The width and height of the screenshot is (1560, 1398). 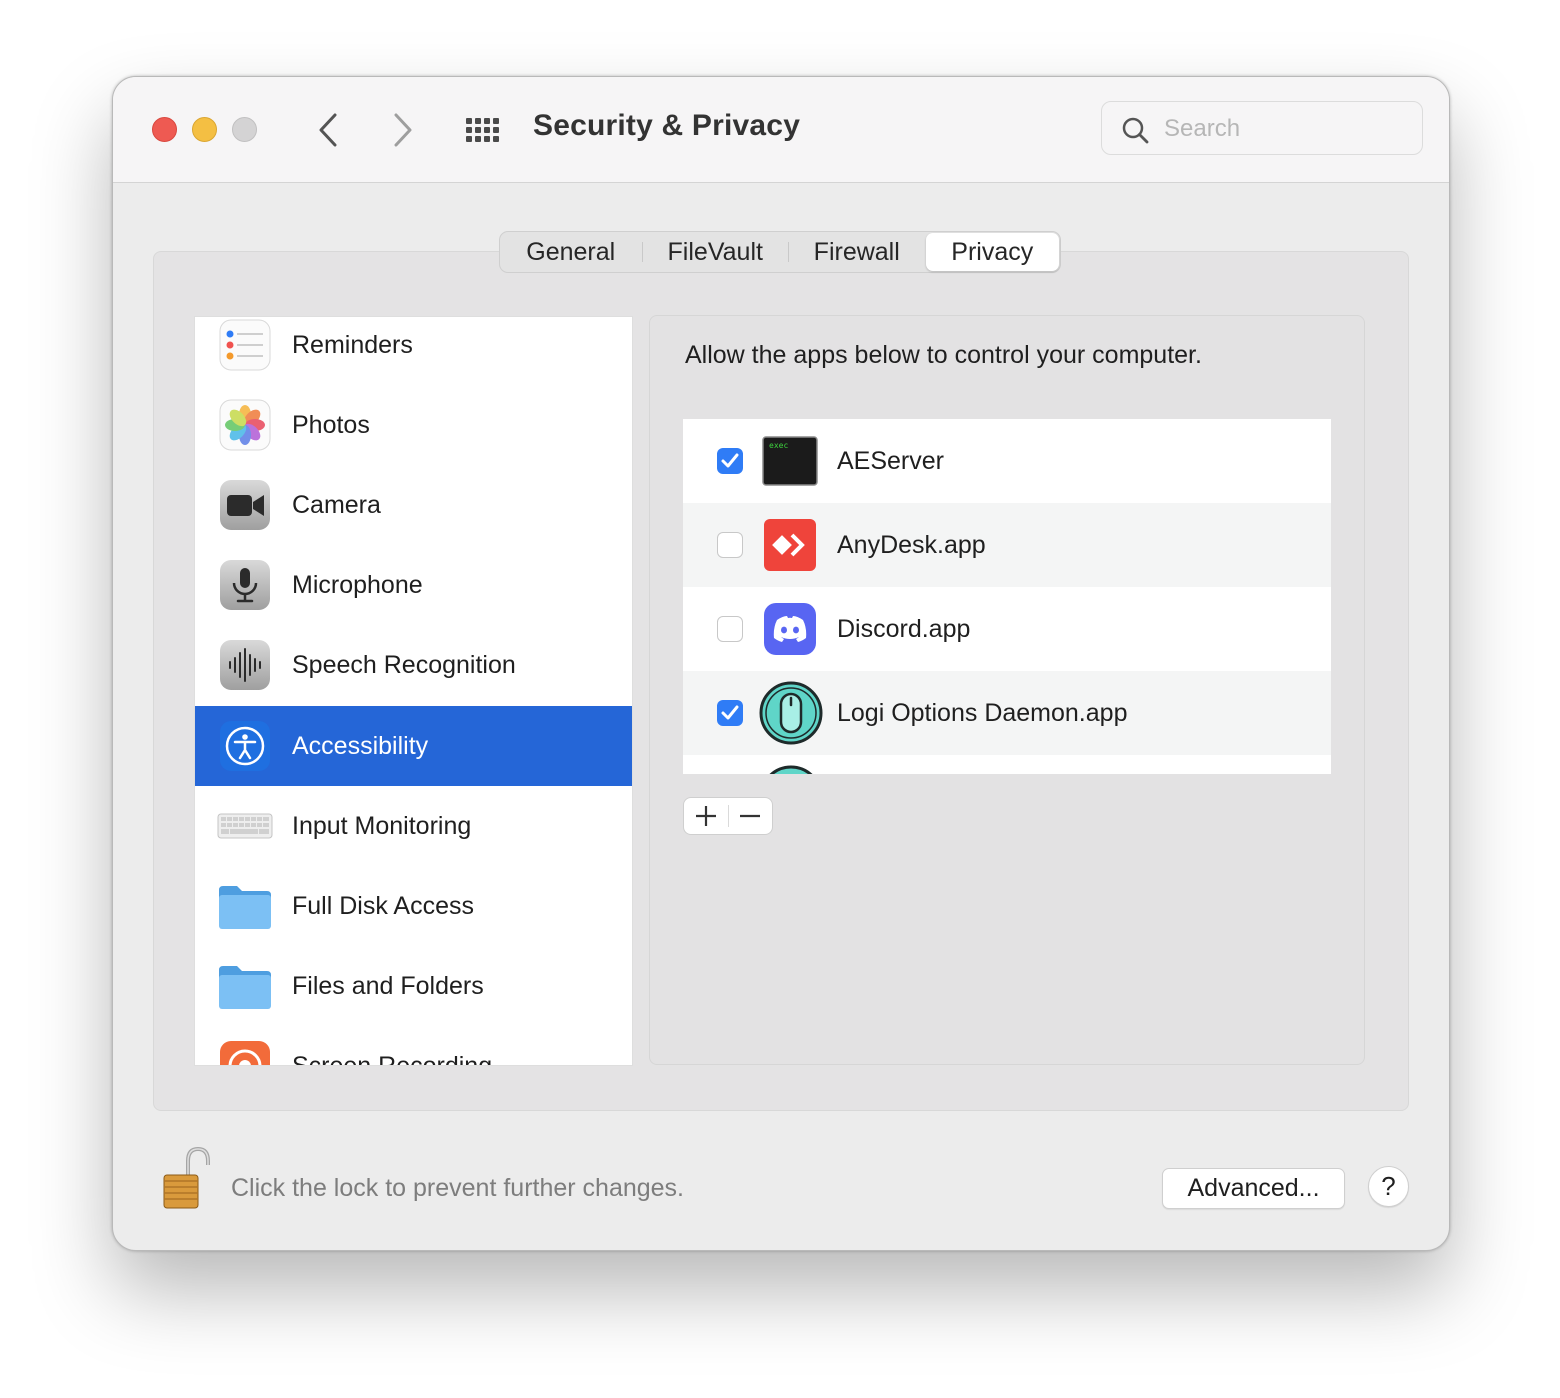 What do you see at coordinates (667, 125) in the screenshot?
I see `window-title: Security & Privacy` at bounding box center [667, 125].